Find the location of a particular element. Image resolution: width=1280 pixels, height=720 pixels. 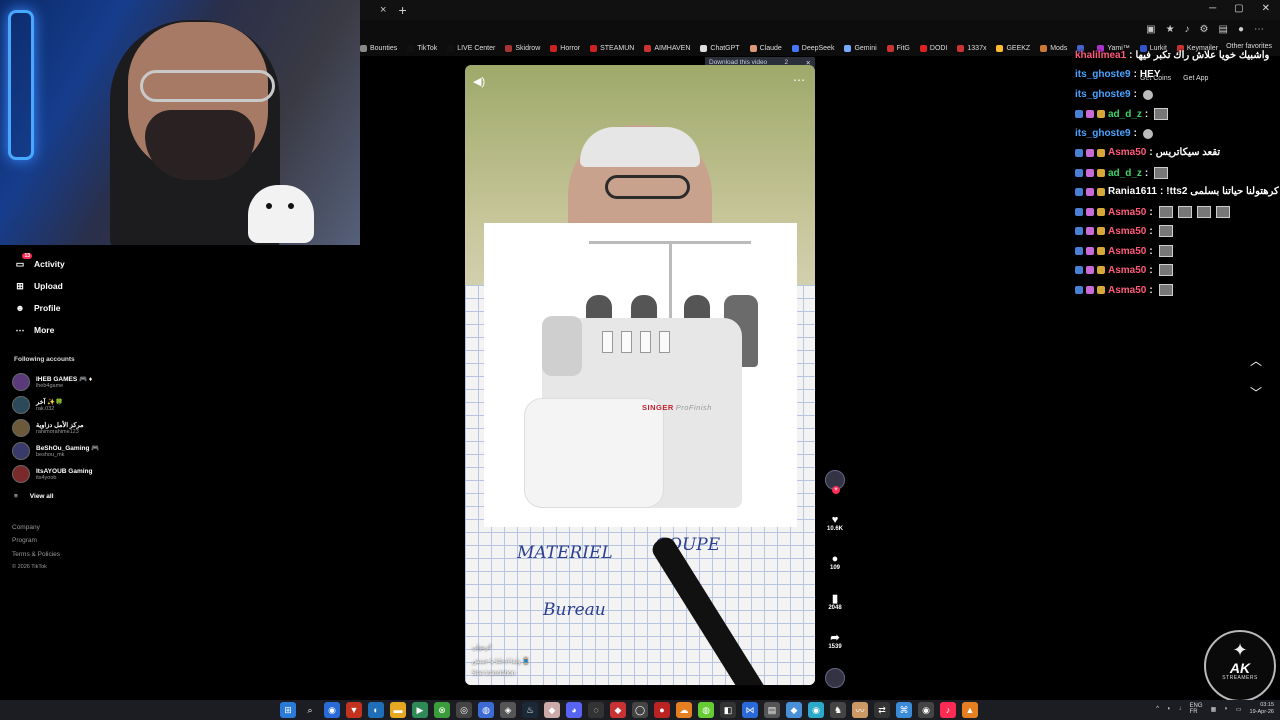

chevron-up-icon: ^ is located at coordinates (1157, 709).